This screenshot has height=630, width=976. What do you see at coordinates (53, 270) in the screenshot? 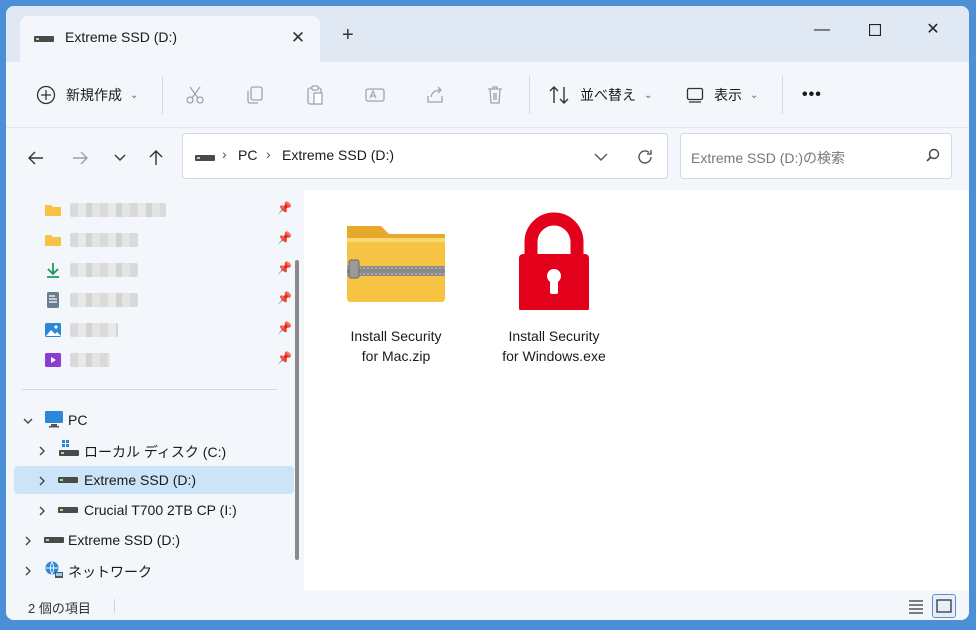
I see `download-icon` at bounding box center [53, 270].